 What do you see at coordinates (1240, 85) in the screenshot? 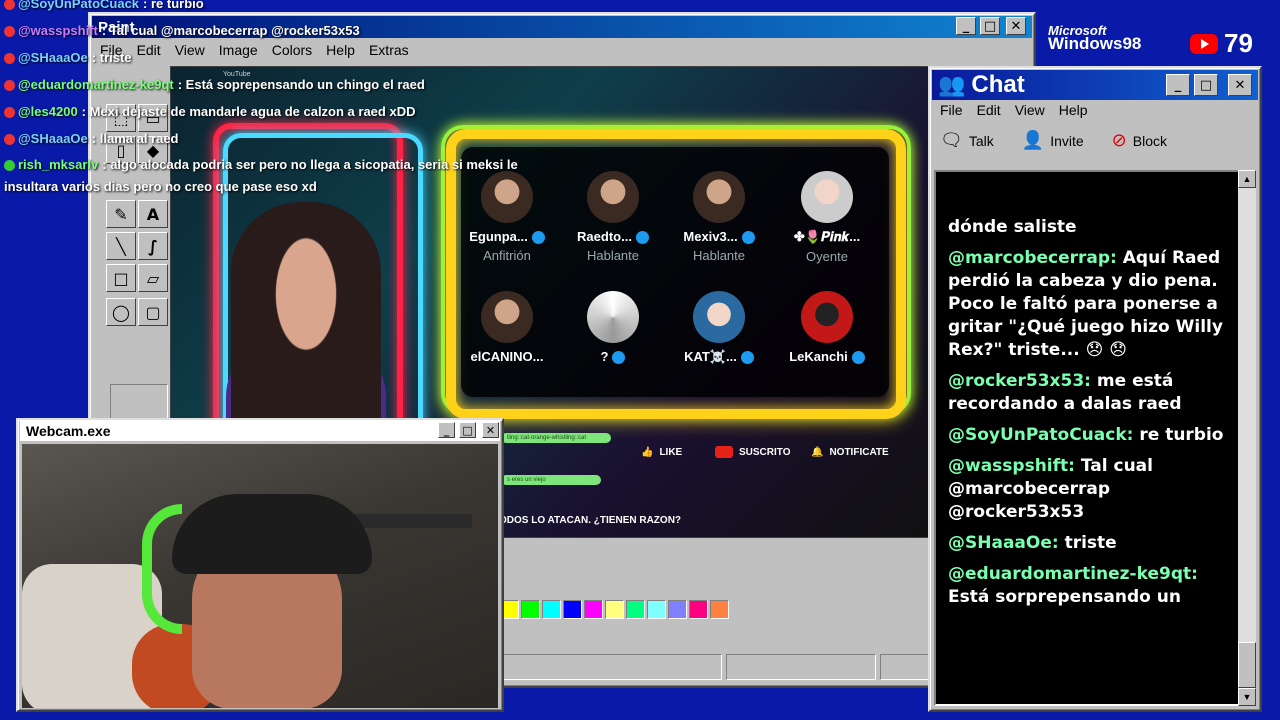
I see `chat-close-button: ✕` at bounding box center [1240, 85].